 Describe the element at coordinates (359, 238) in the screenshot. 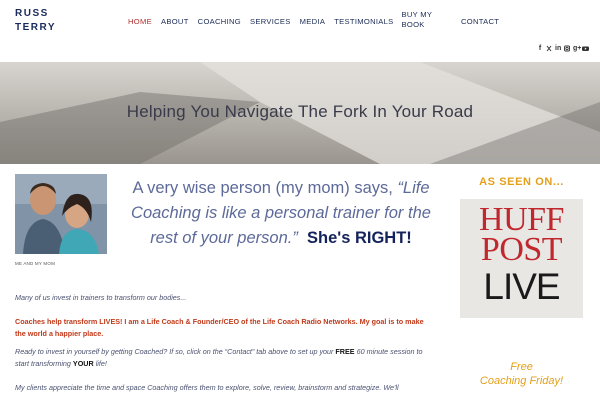

I see `quote-emphasis: She's RIGHT!` at that location.